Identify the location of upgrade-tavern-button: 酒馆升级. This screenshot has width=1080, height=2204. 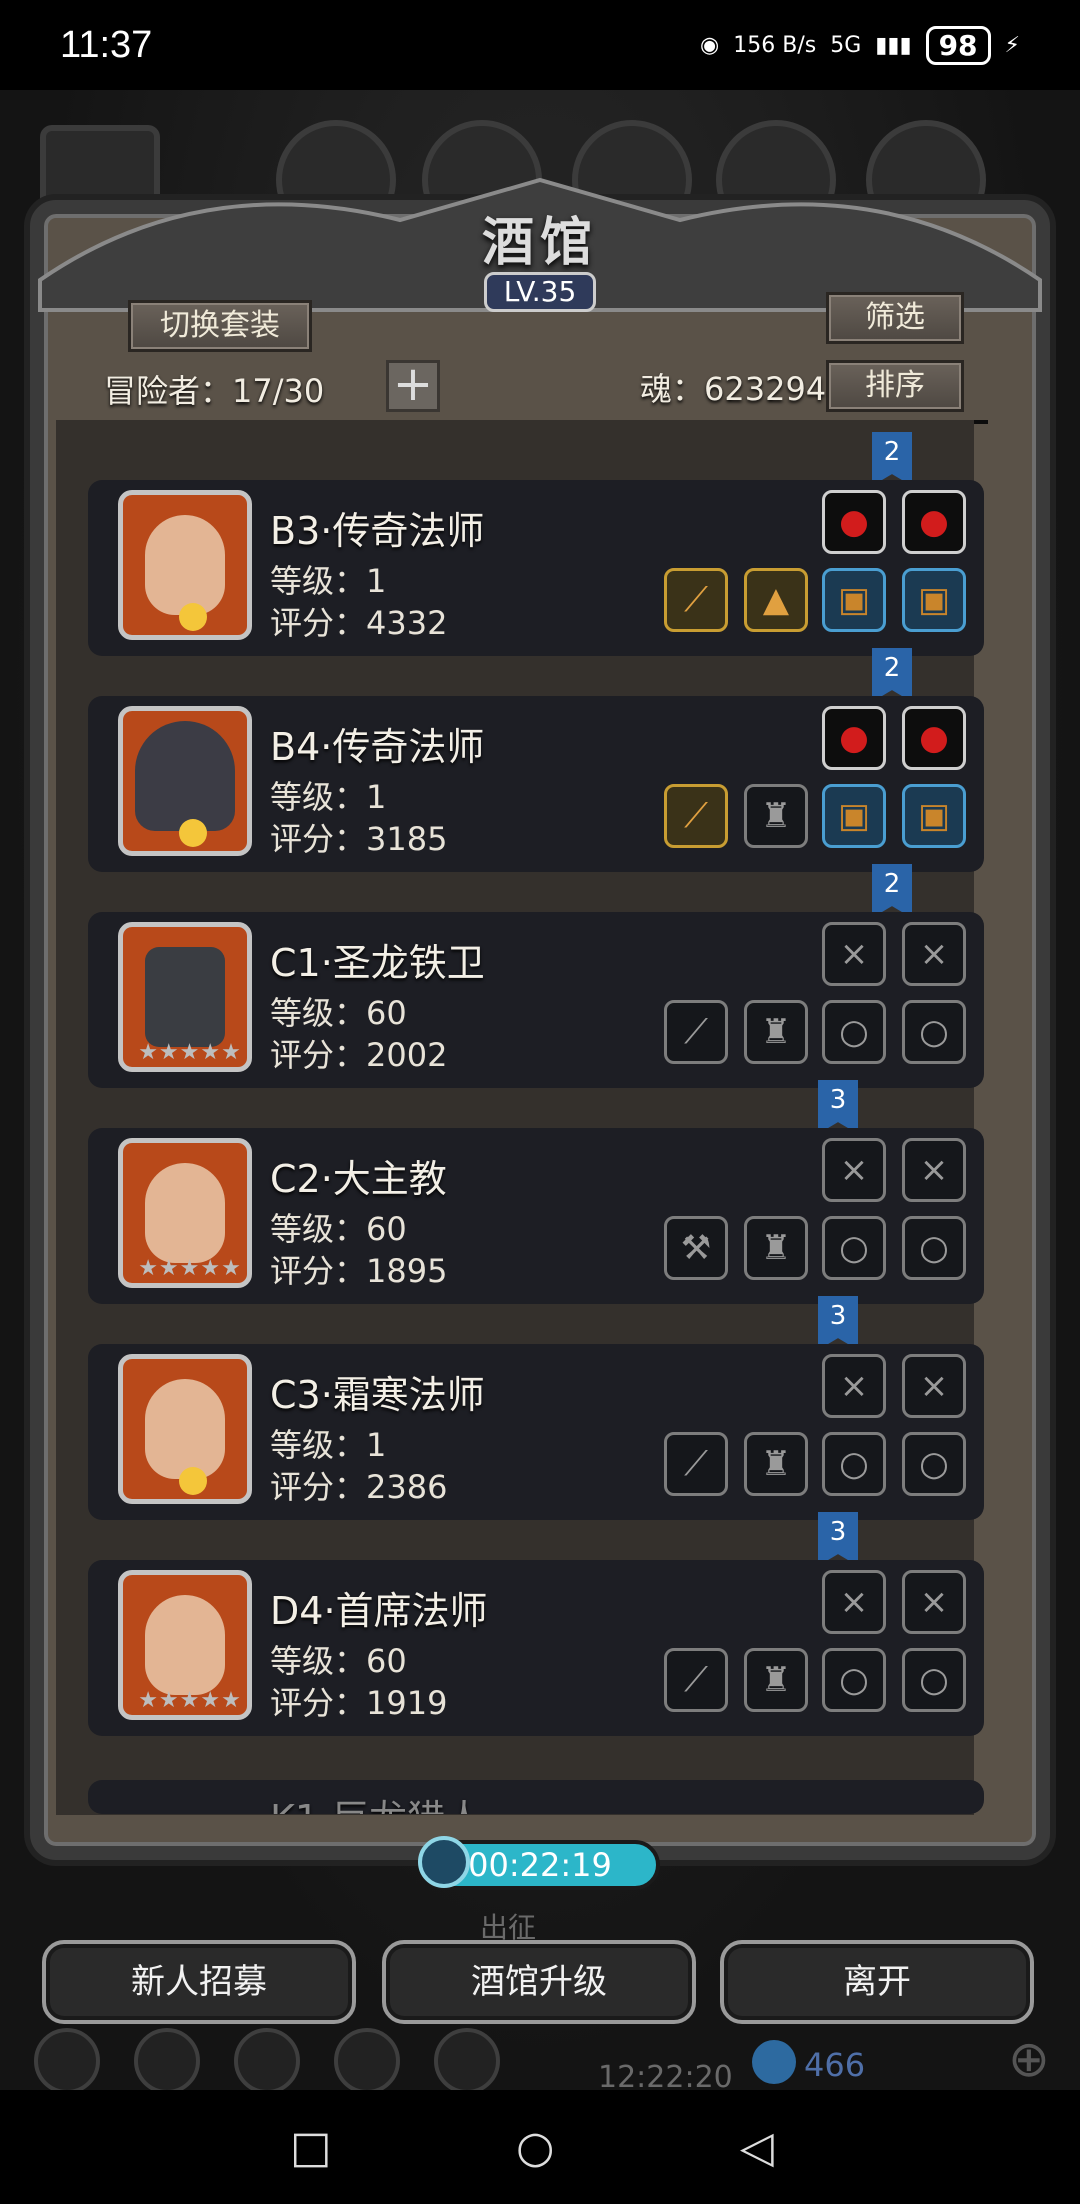
(539, 1982).